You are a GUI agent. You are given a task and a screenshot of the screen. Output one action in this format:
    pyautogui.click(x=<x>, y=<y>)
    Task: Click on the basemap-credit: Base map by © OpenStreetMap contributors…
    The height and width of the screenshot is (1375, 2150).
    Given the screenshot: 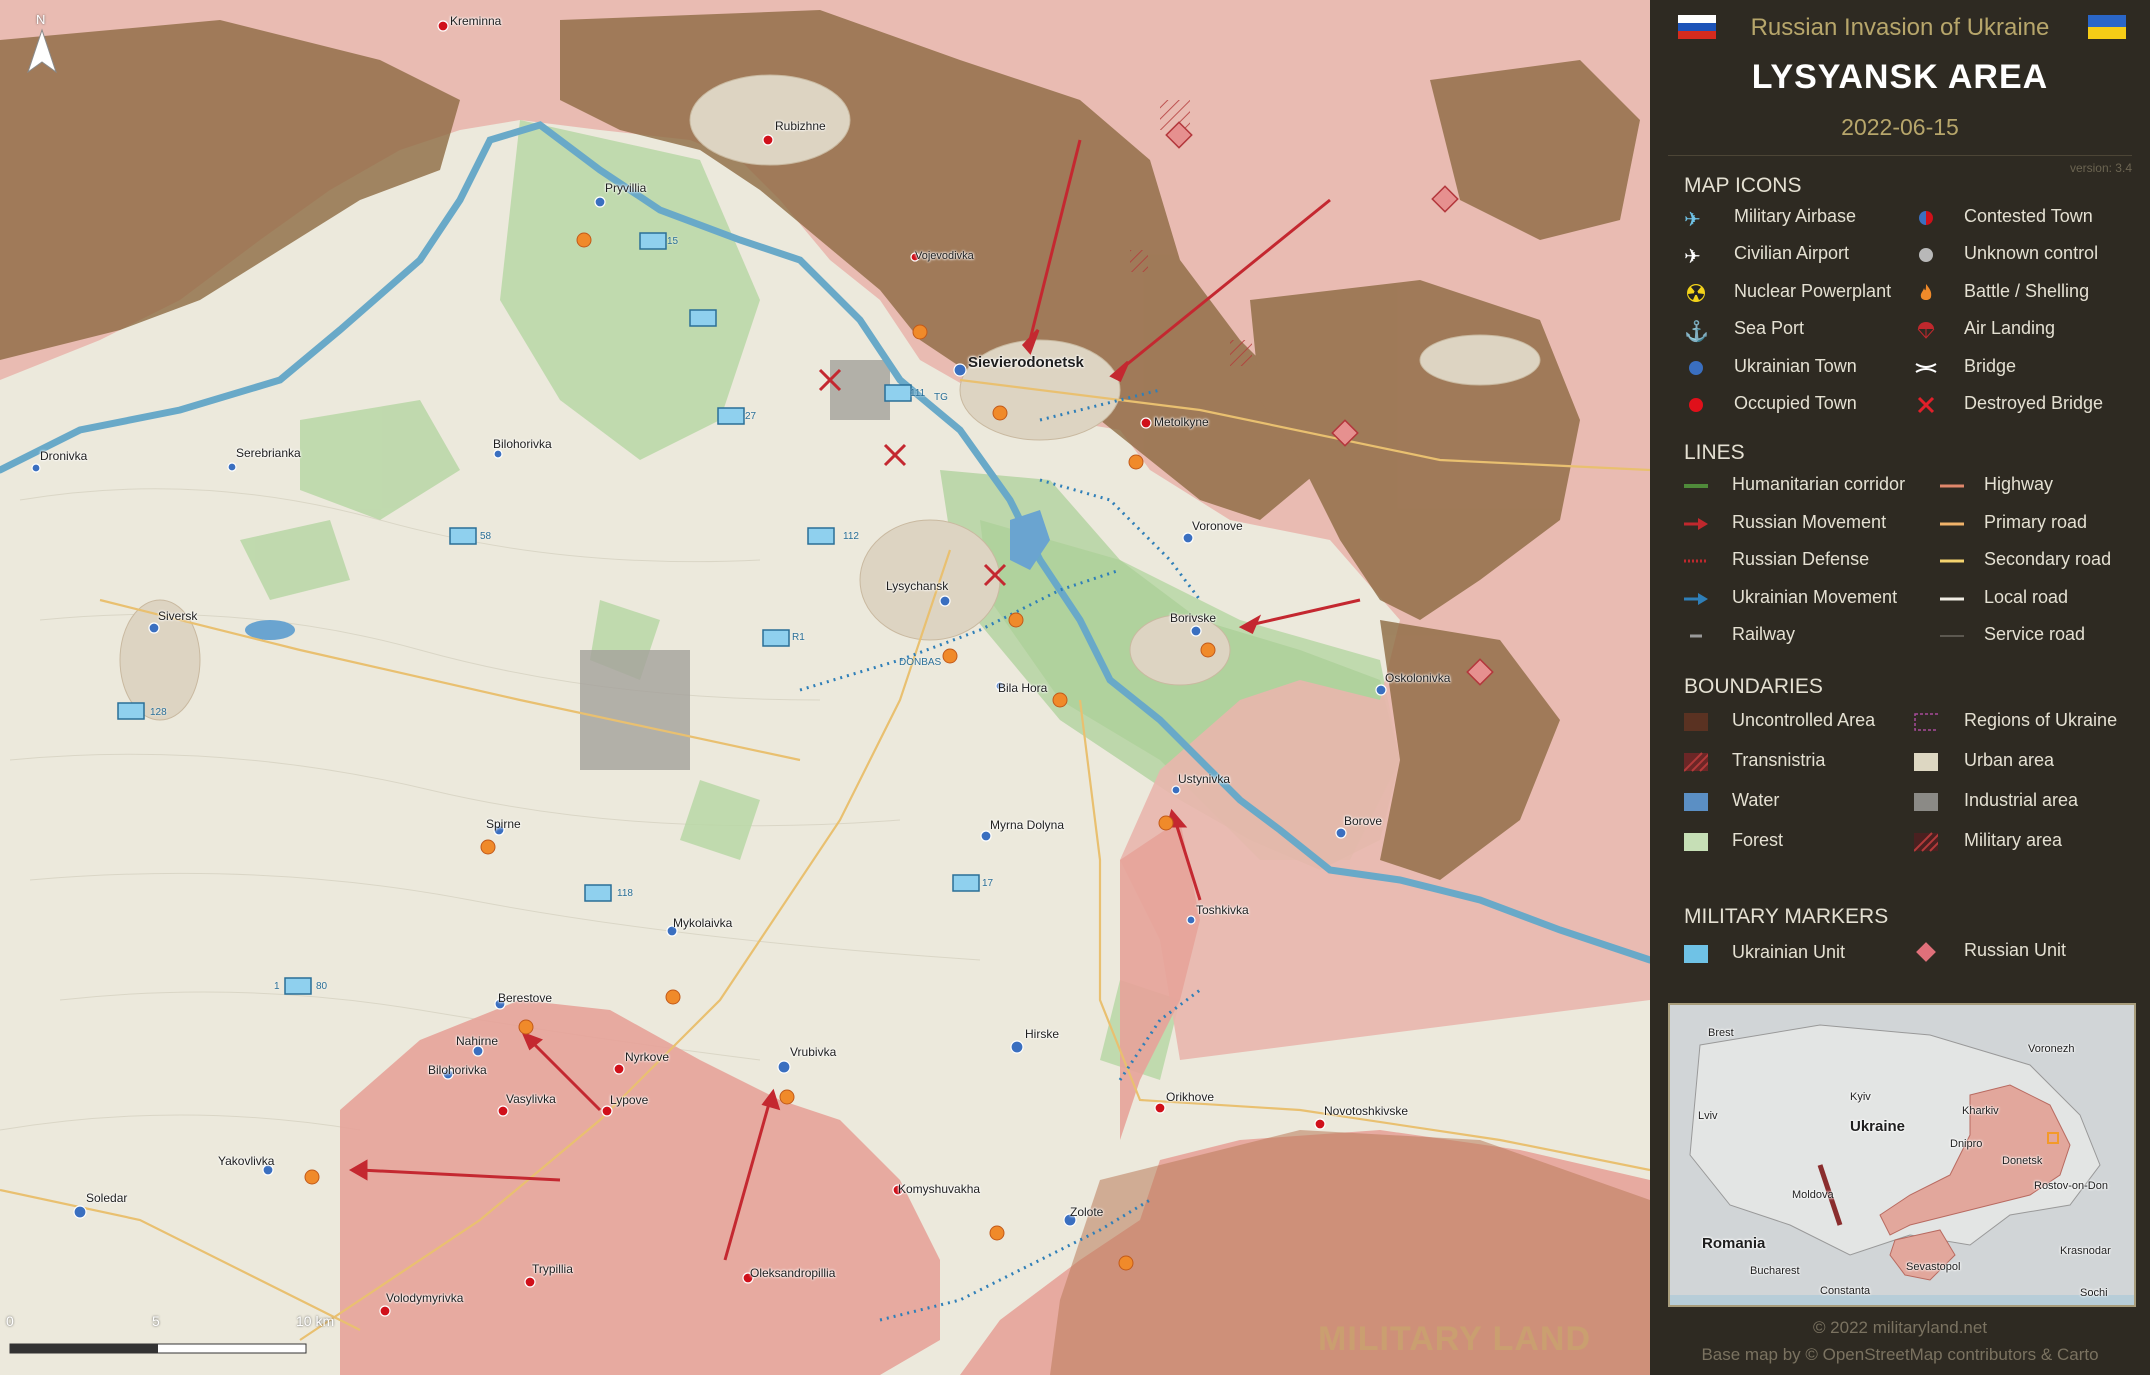 What is the action you would take?
    pyautogui.click(x=1900, y=1354)
    